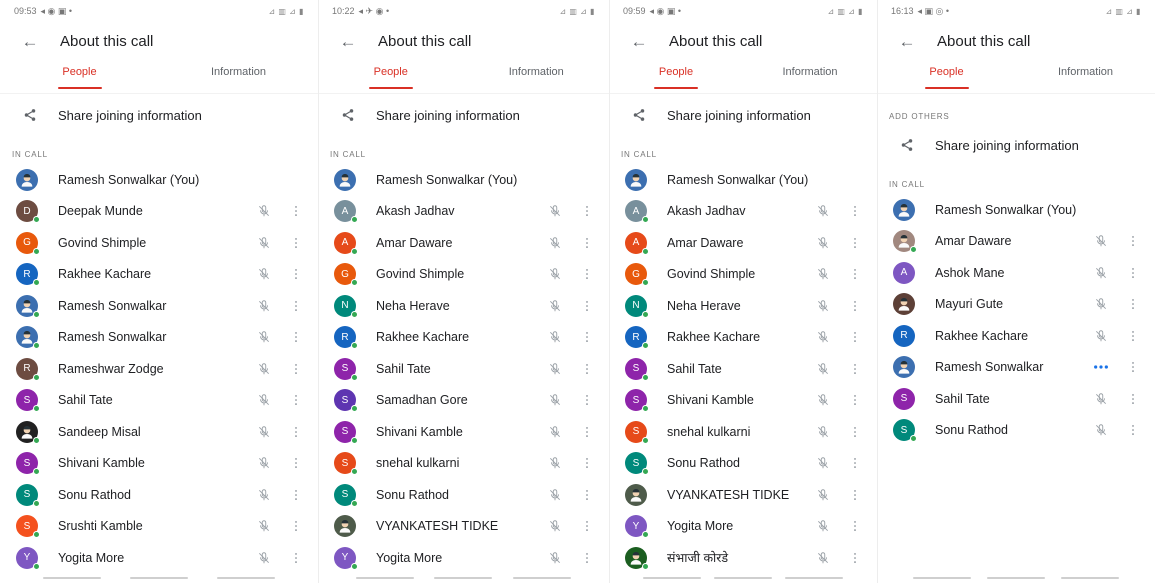 This screenshot has height=583, width=1155. I want to click on participant-row: S Sonu Rathod, so click(1016, 431).